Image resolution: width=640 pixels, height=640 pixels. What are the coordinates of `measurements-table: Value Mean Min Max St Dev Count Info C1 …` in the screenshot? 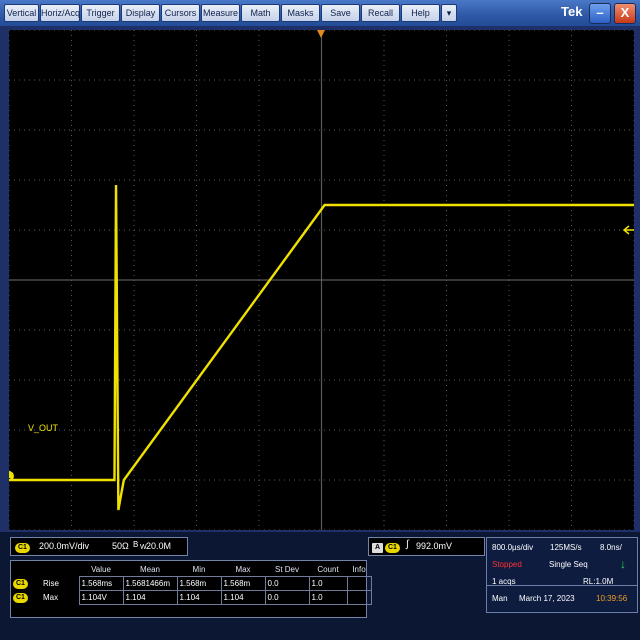 It's located at (191, 584).